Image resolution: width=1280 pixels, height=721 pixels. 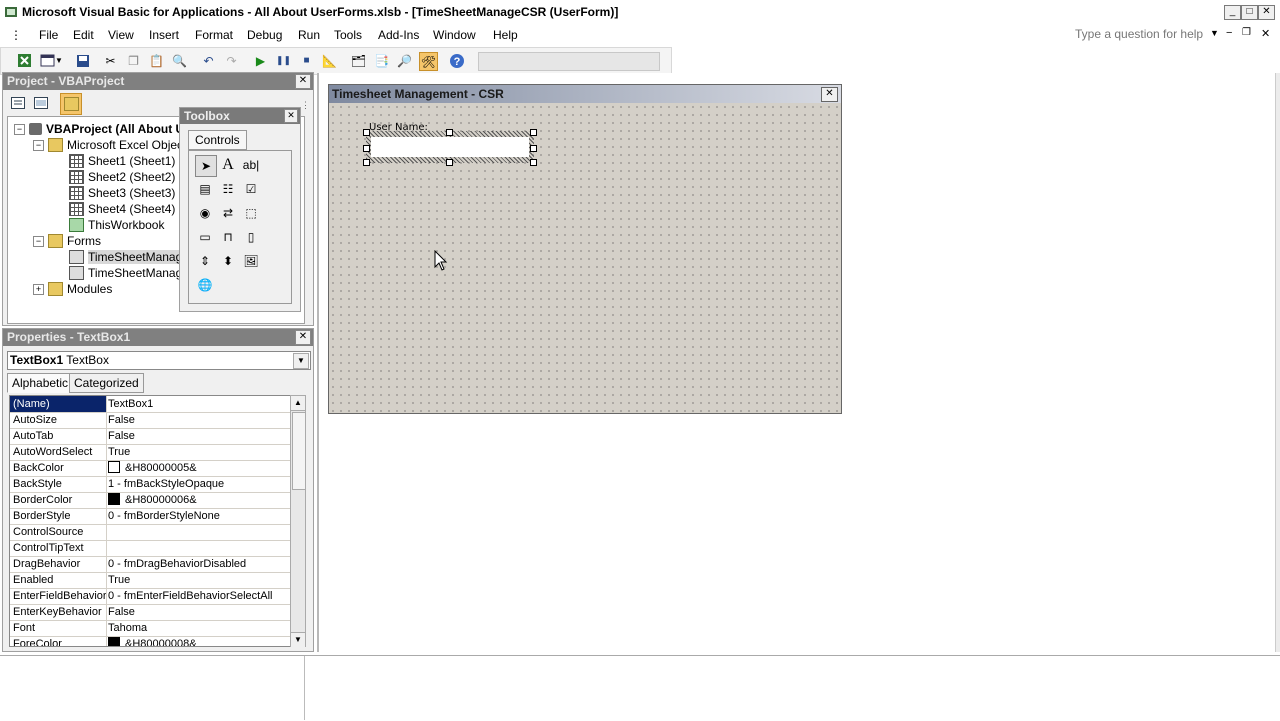 I want to click on property-row: EnterKeyBehavior False, so click(x=150, y=612).